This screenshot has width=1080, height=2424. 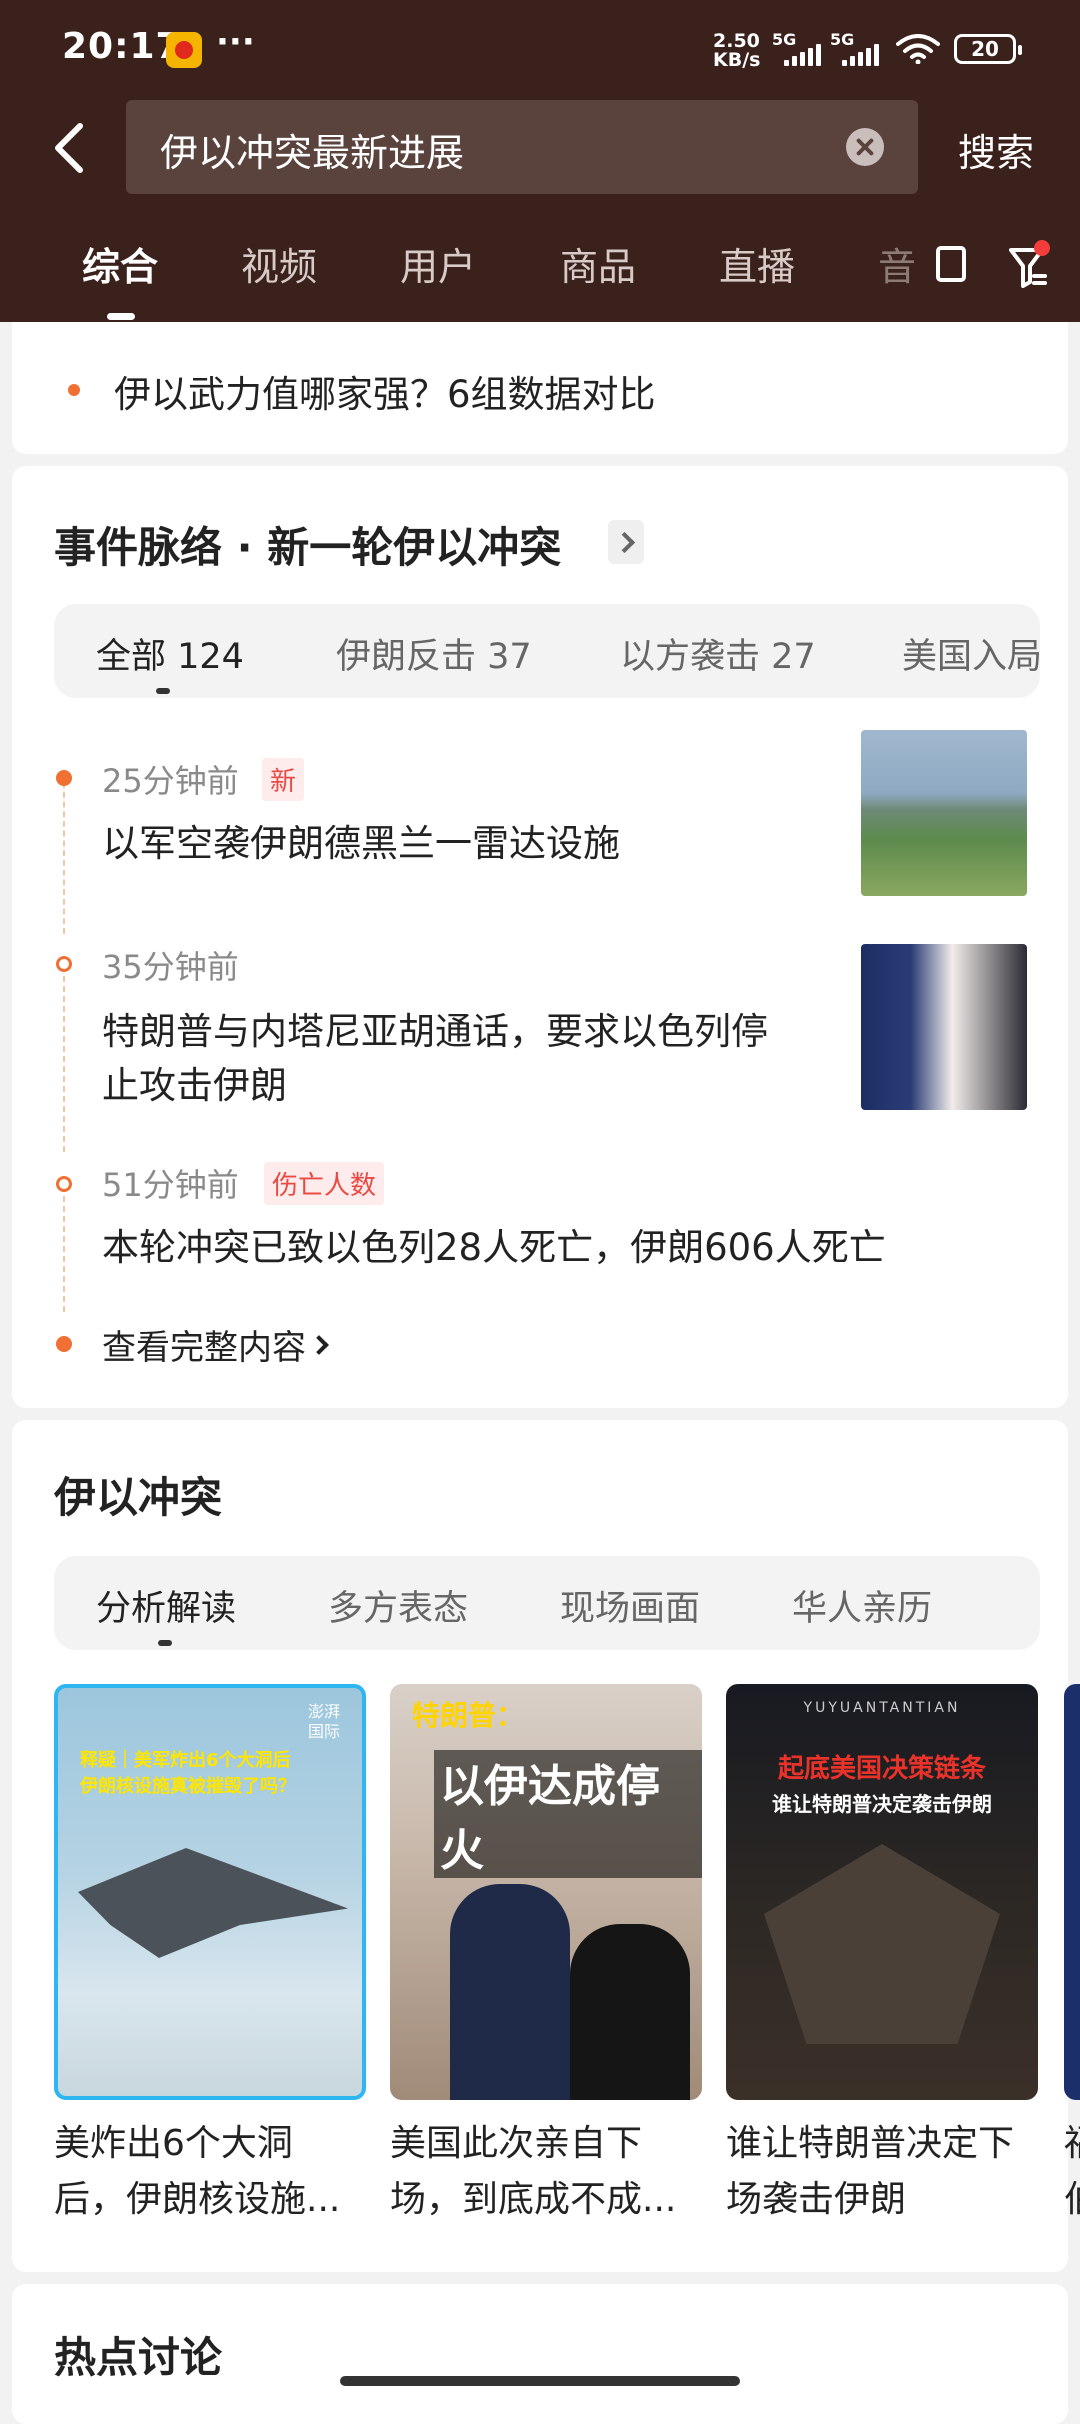 What do you see at coordinates (547, 1603) in the screenshot?
I see `topic-filter-bar: 分析解读 多方表态 现场画面 华人亲历` at bounding box center [547, 1603].